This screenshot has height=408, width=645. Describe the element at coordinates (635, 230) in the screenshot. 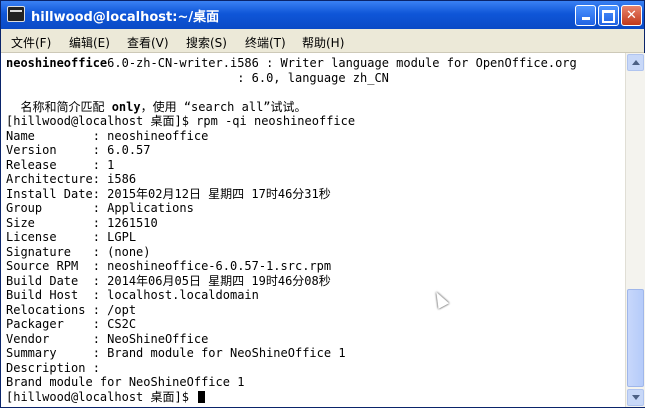

I see `vertical-scrollbar` at that location.